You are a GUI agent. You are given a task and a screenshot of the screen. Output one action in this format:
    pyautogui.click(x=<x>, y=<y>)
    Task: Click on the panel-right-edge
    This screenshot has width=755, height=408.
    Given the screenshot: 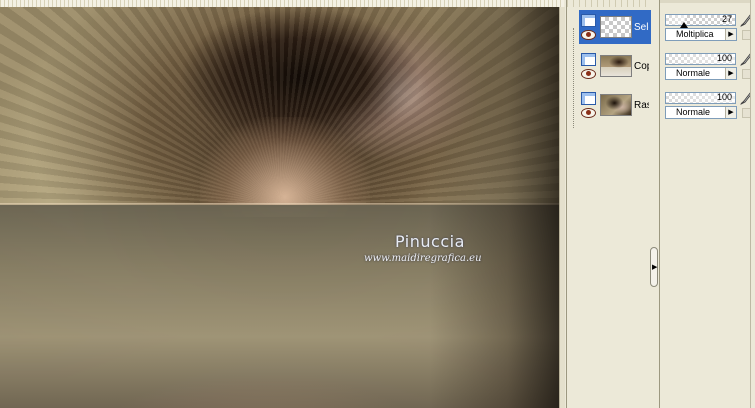 What is the action you would take?
    pyautogui.click(x=752, y=204)
    